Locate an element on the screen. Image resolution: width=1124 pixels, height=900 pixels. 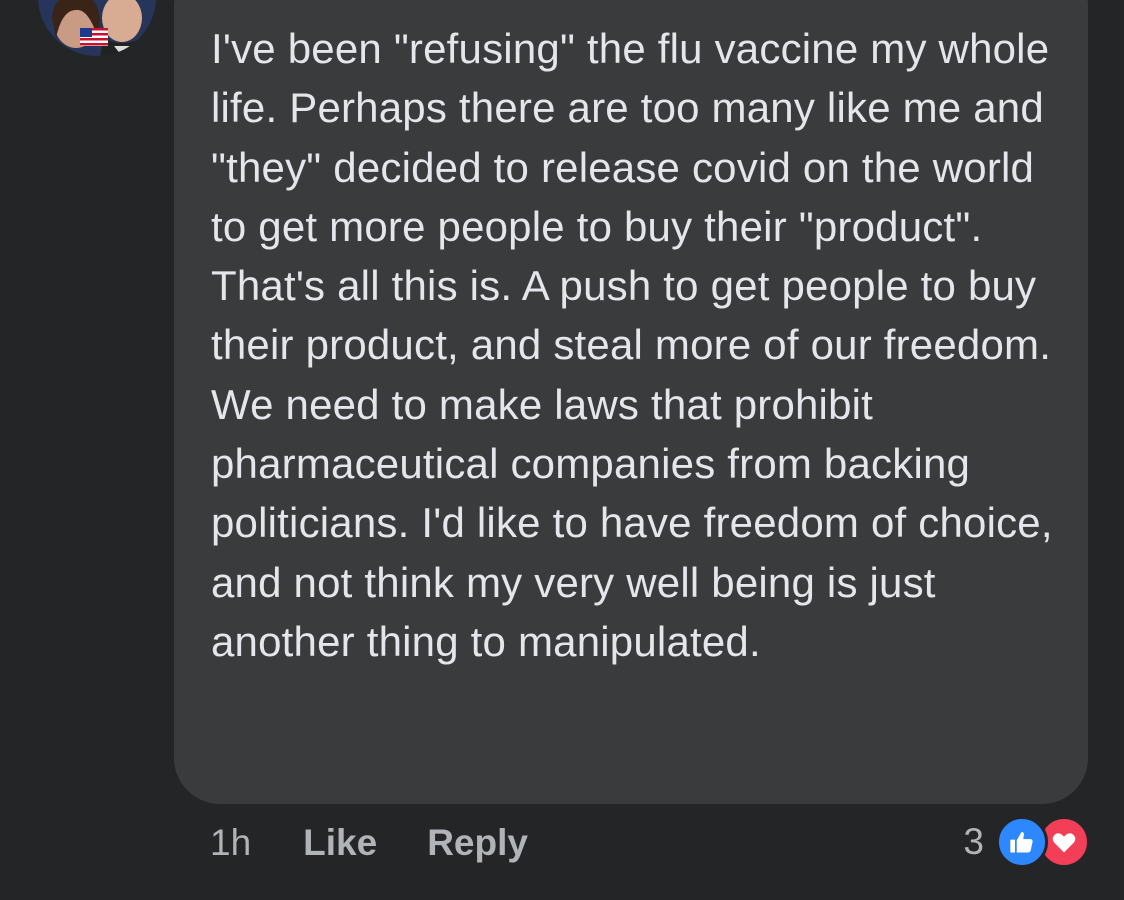
thumbs-up-icon is located at coordinates (1022, 842).